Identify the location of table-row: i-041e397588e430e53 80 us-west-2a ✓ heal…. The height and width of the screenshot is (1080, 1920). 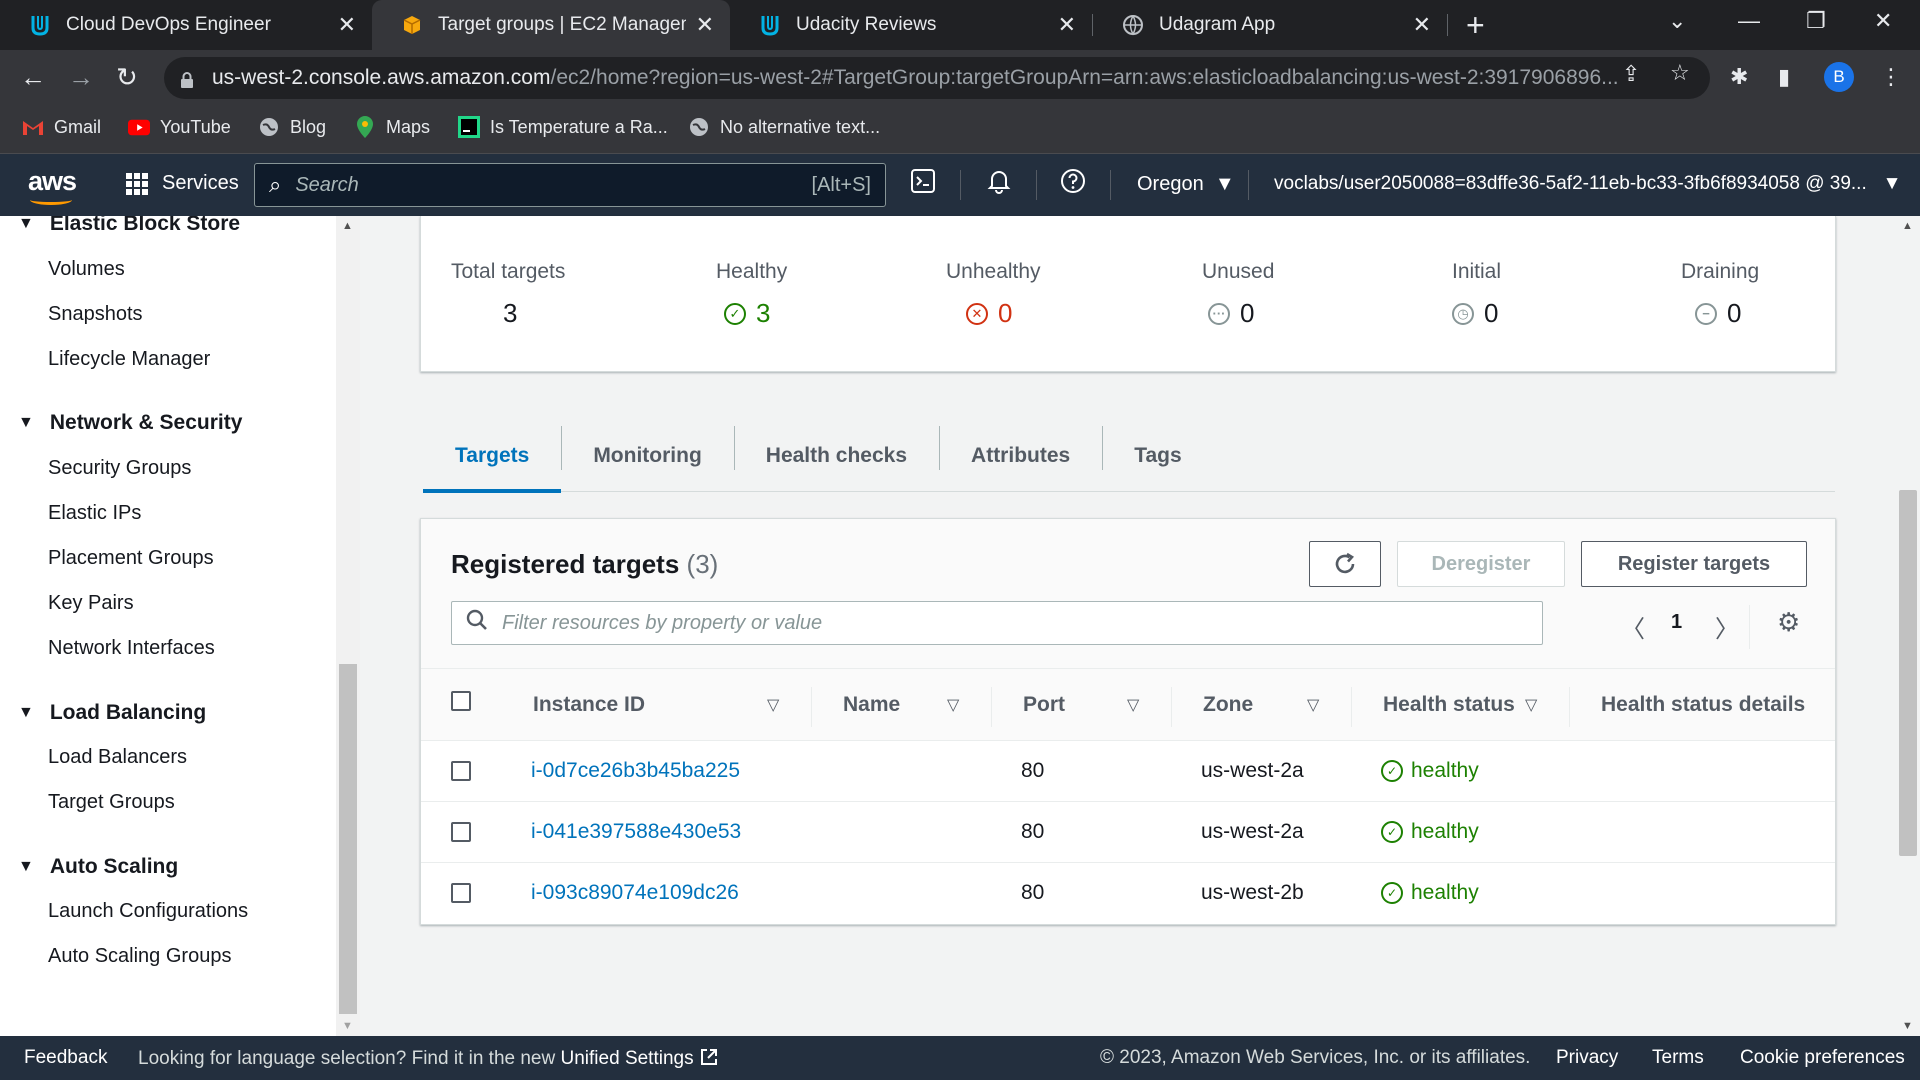
(1128, 832).